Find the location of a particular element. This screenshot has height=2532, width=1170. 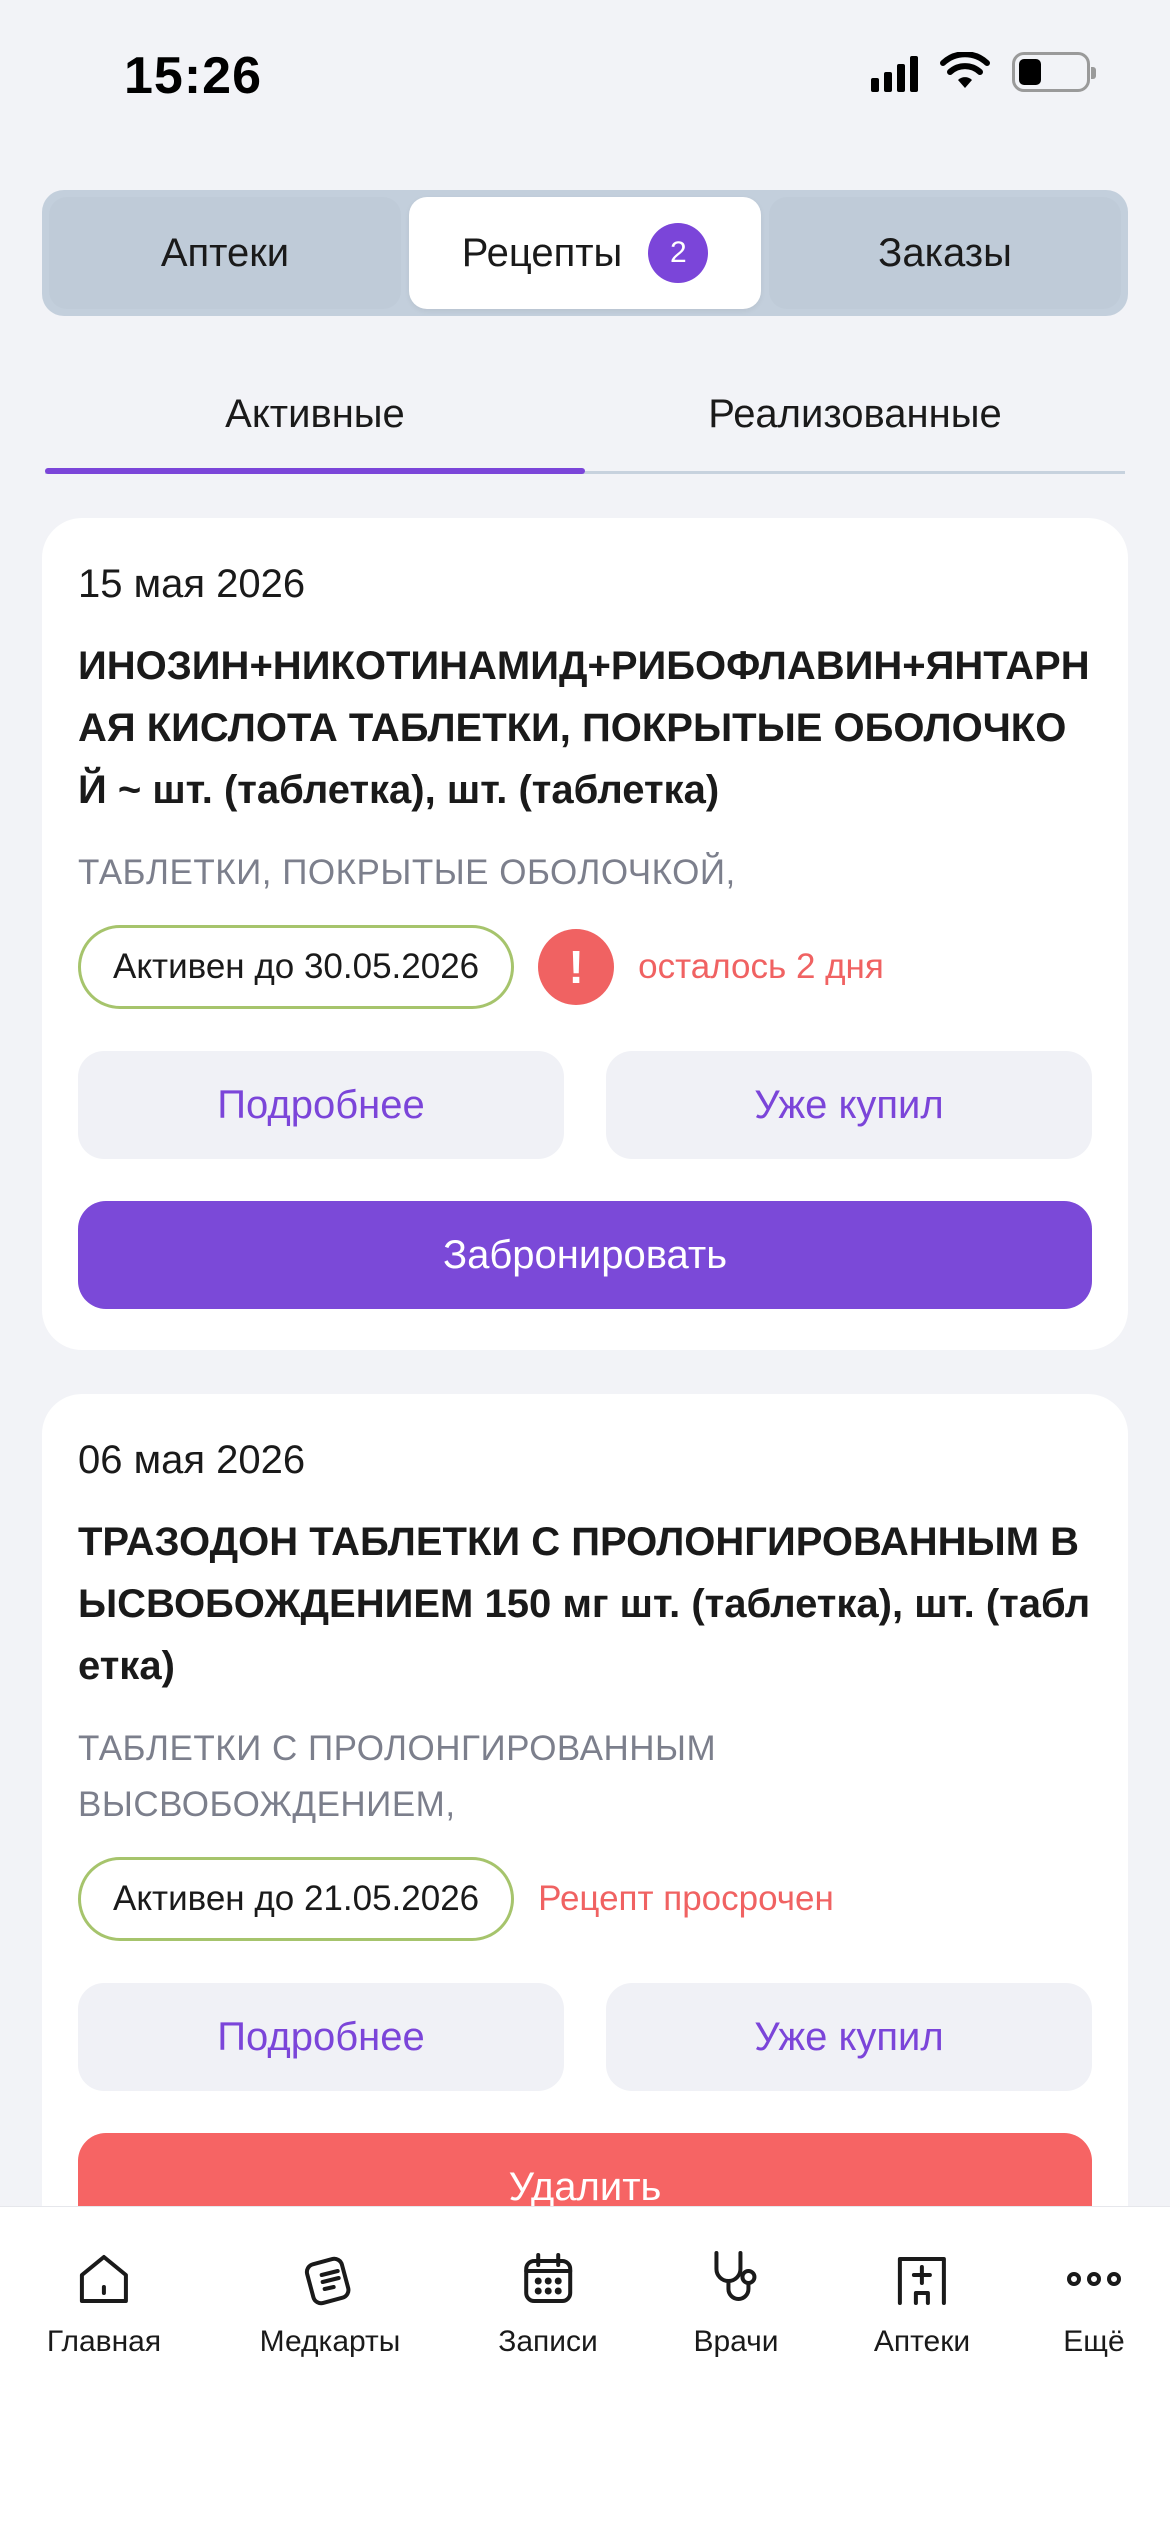

count-badge: 2 is located at coordinates (678, 253).